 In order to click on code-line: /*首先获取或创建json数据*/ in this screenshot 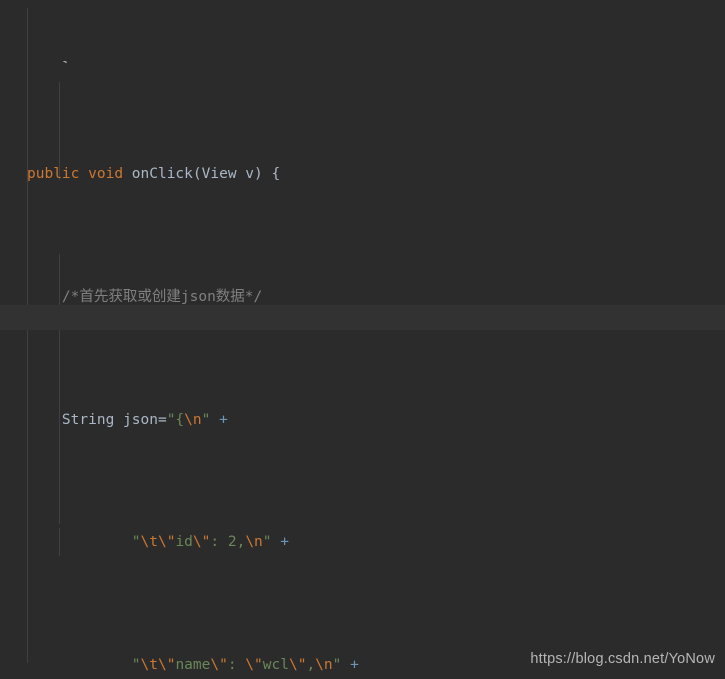, I will do `click(362, 297)`.